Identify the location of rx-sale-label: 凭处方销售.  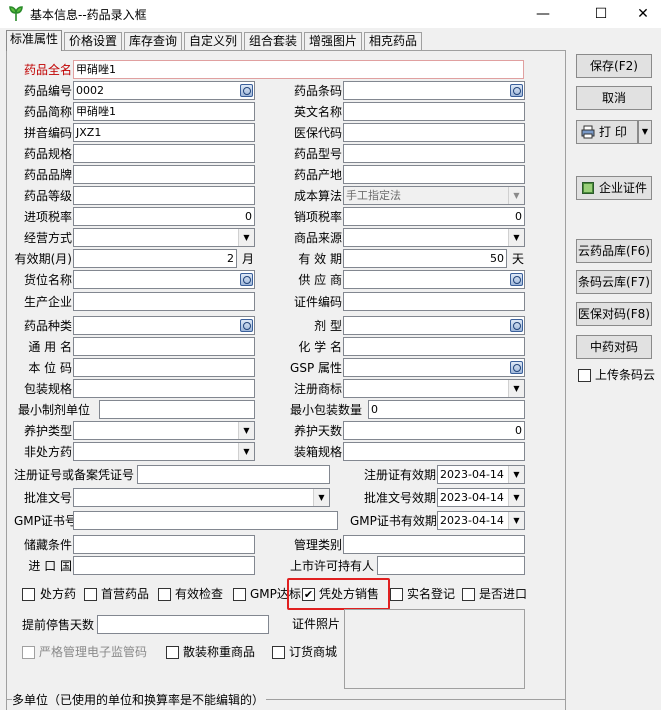
(349, 594).